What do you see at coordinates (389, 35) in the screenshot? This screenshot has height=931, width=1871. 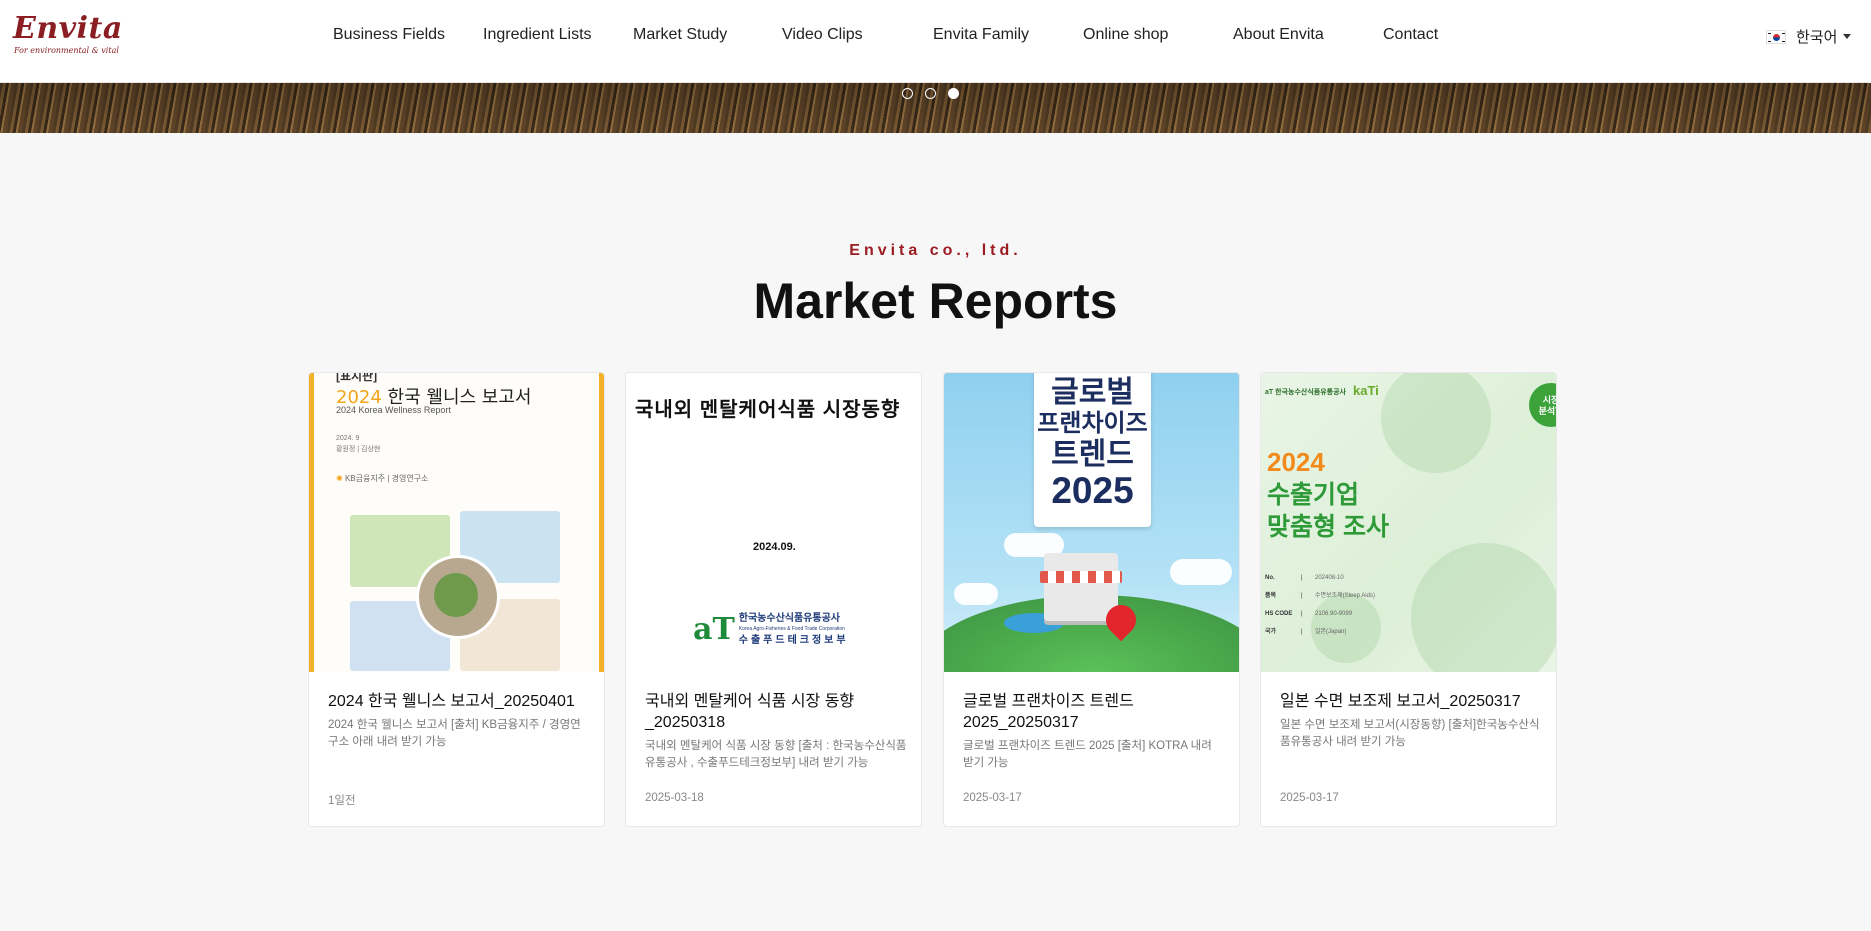 I see `nav-business-fields: Business Fields` at bounding box center [389, 35].